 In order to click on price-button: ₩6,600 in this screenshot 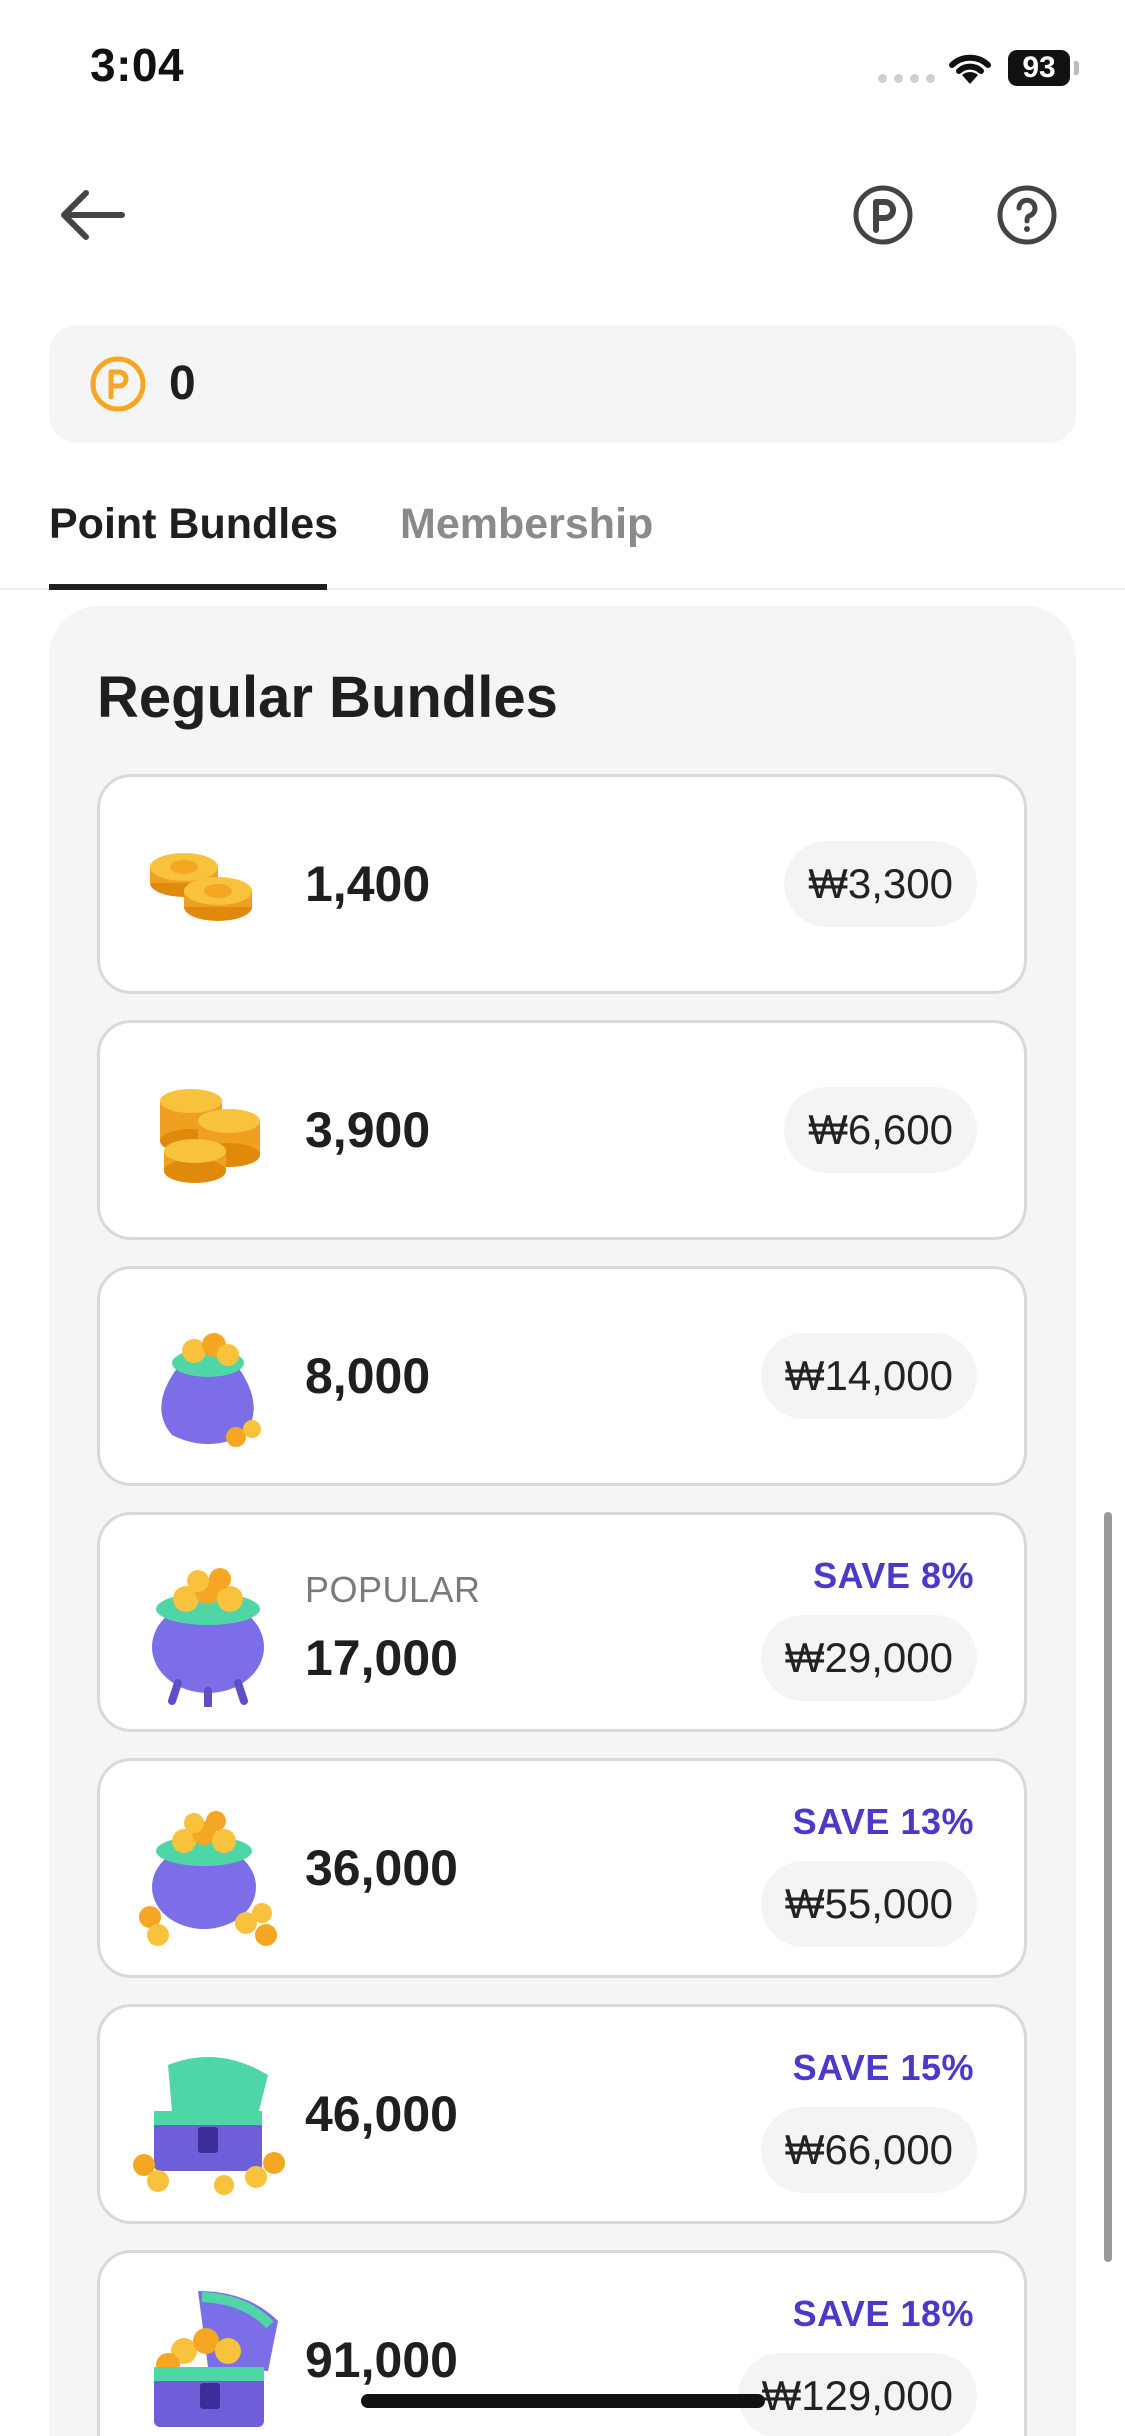, I will do `click(880, 1130)`.